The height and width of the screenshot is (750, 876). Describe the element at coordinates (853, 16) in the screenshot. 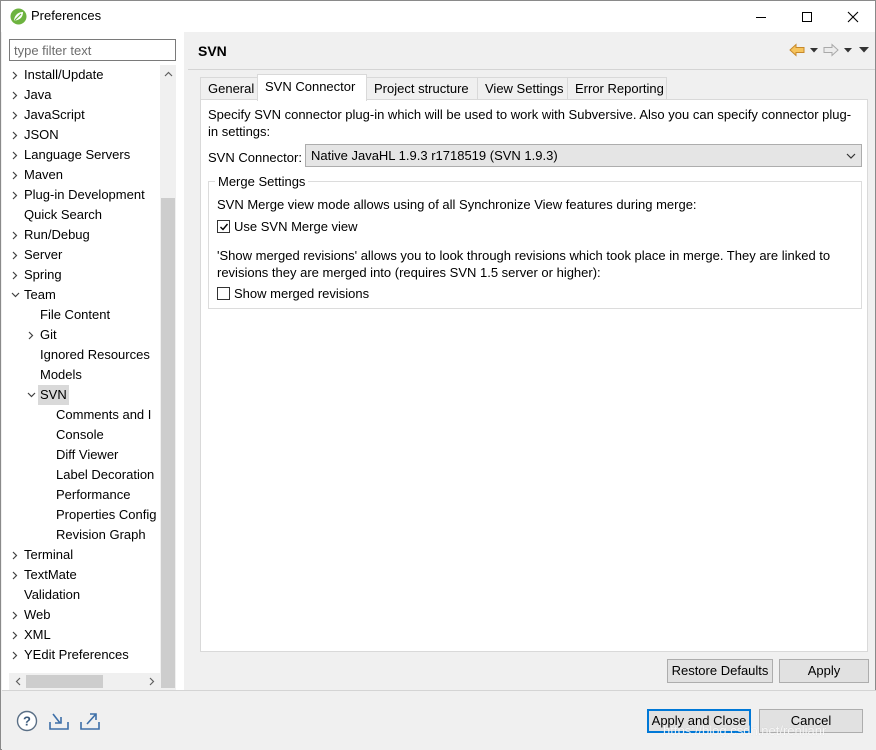

I see `close-button` at that location.